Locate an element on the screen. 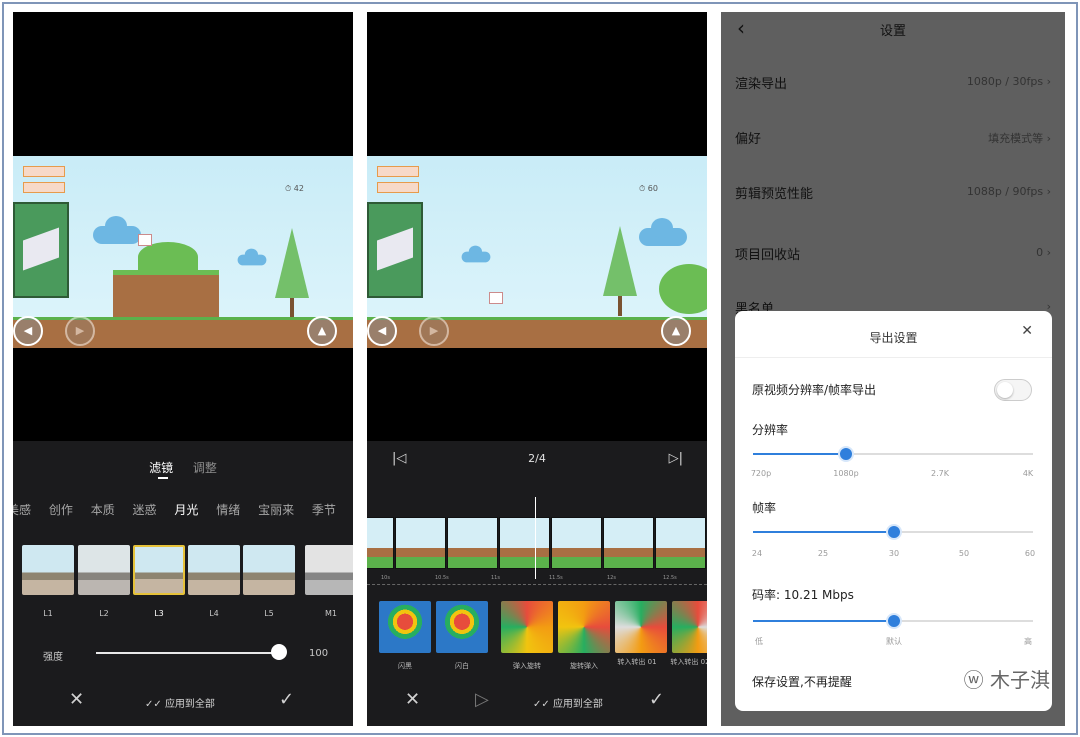 The width and height of the screenshot is (1080, 737). filter-thumb-l2 is located at coordinates (104, 570).